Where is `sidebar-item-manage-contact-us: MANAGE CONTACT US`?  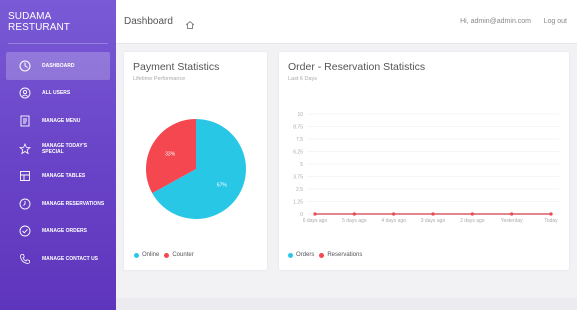
sidebar-item-manage-contact-us: MANAGE CONTACT US is located at coordinates (58, 259).